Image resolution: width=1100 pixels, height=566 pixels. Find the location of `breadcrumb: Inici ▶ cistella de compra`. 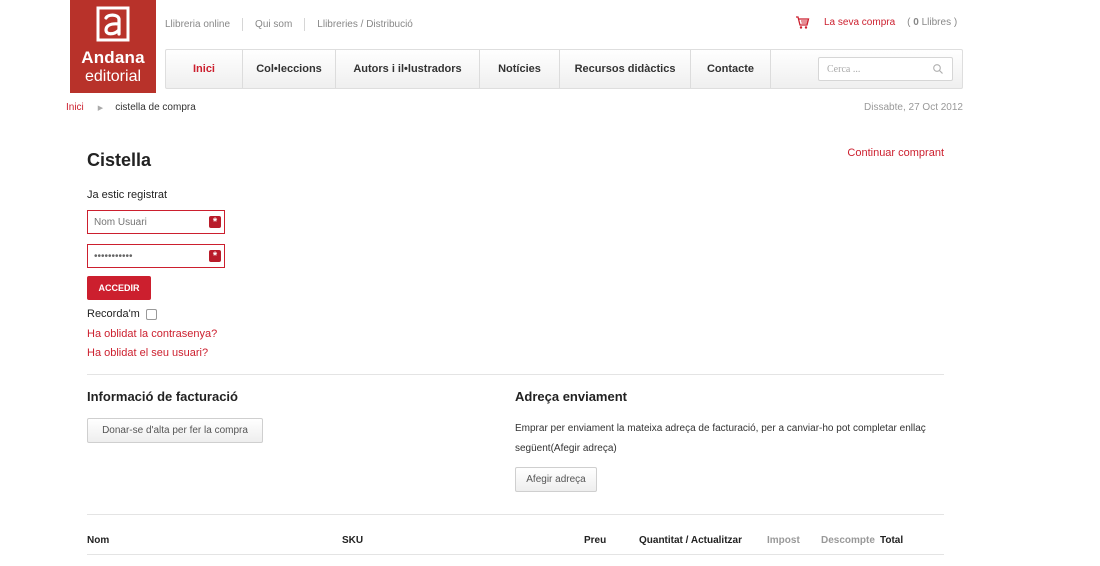

breadcrumb: Inici ▶ cistella de compra is located at coordinates (131, 107).